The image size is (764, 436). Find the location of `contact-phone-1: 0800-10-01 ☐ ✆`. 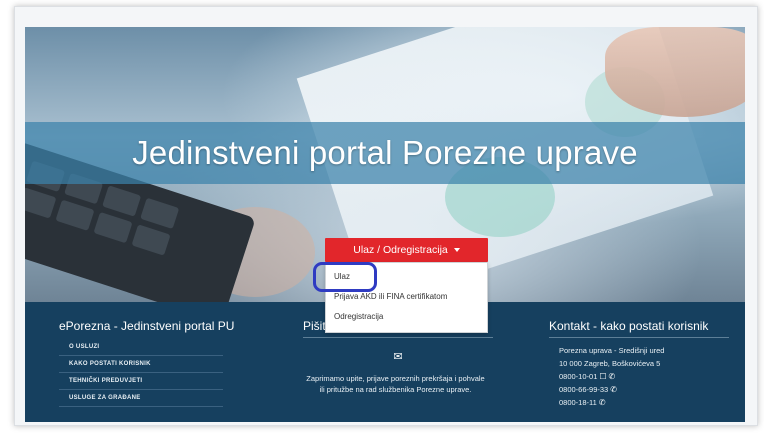

contact-phone-1: 0800-10-01 ☐ ✆ is located at coordinates (644, 376).